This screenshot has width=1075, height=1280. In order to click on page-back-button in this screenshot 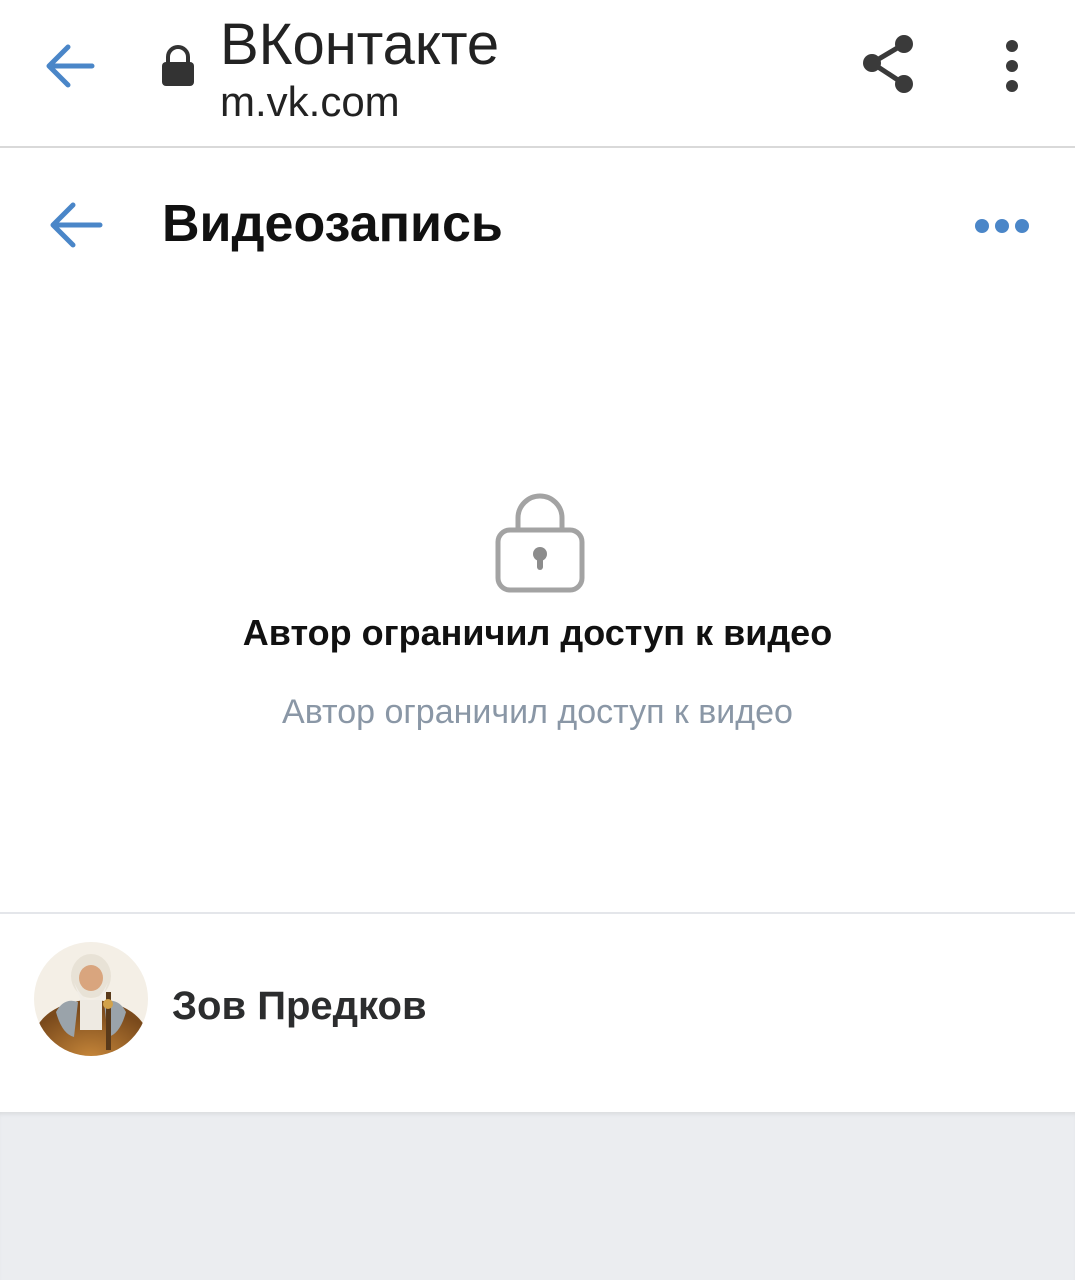, I will do `click(75, 225)`.